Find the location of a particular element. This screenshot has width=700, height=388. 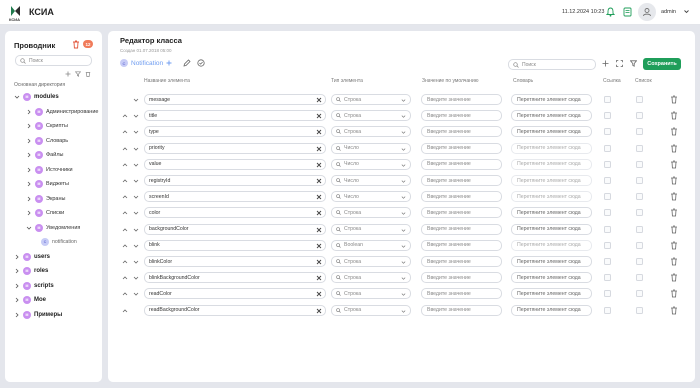

star-icon is located at coordinates (169, 63).